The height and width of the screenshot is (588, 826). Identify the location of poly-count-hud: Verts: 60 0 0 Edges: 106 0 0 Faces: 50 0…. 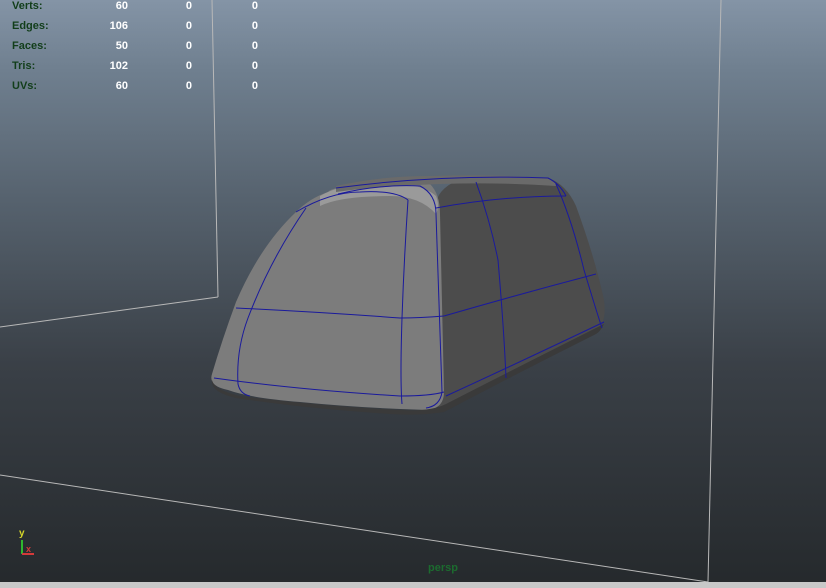
(135, 50).